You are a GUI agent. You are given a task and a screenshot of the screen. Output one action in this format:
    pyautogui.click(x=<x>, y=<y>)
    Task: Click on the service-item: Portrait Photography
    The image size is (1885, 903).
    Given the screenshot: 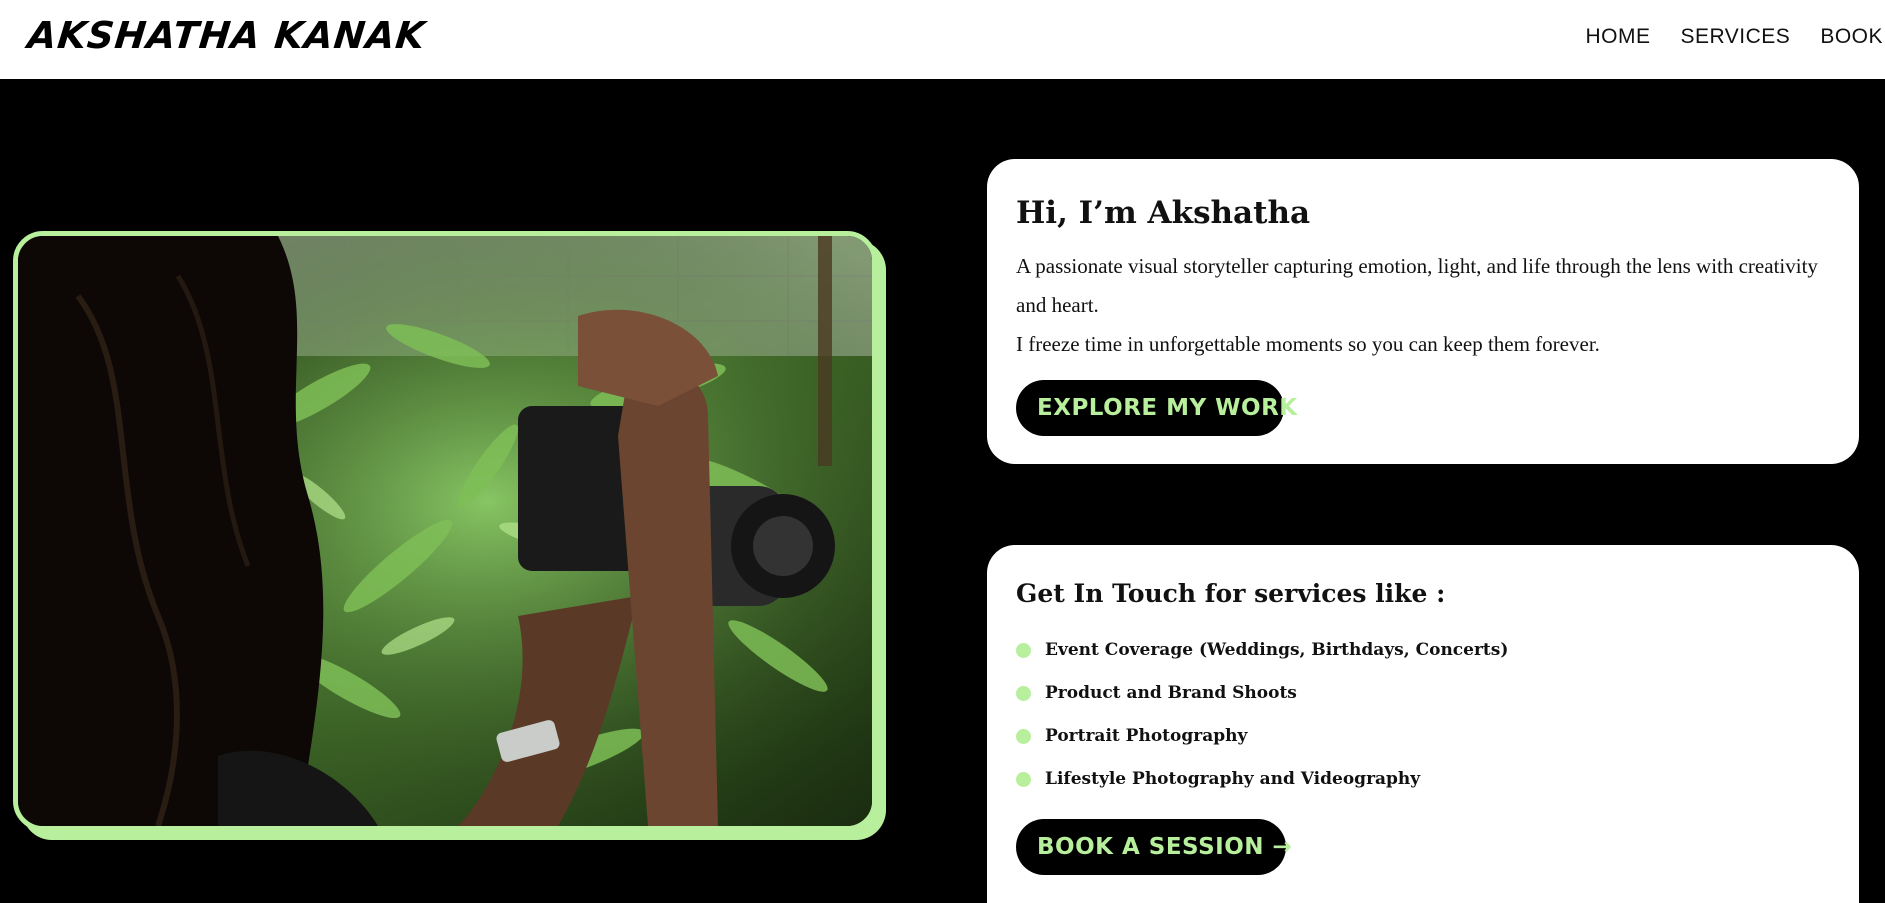 What is the action you would take?
    pyautogui.click(x=1262, y=746)
    